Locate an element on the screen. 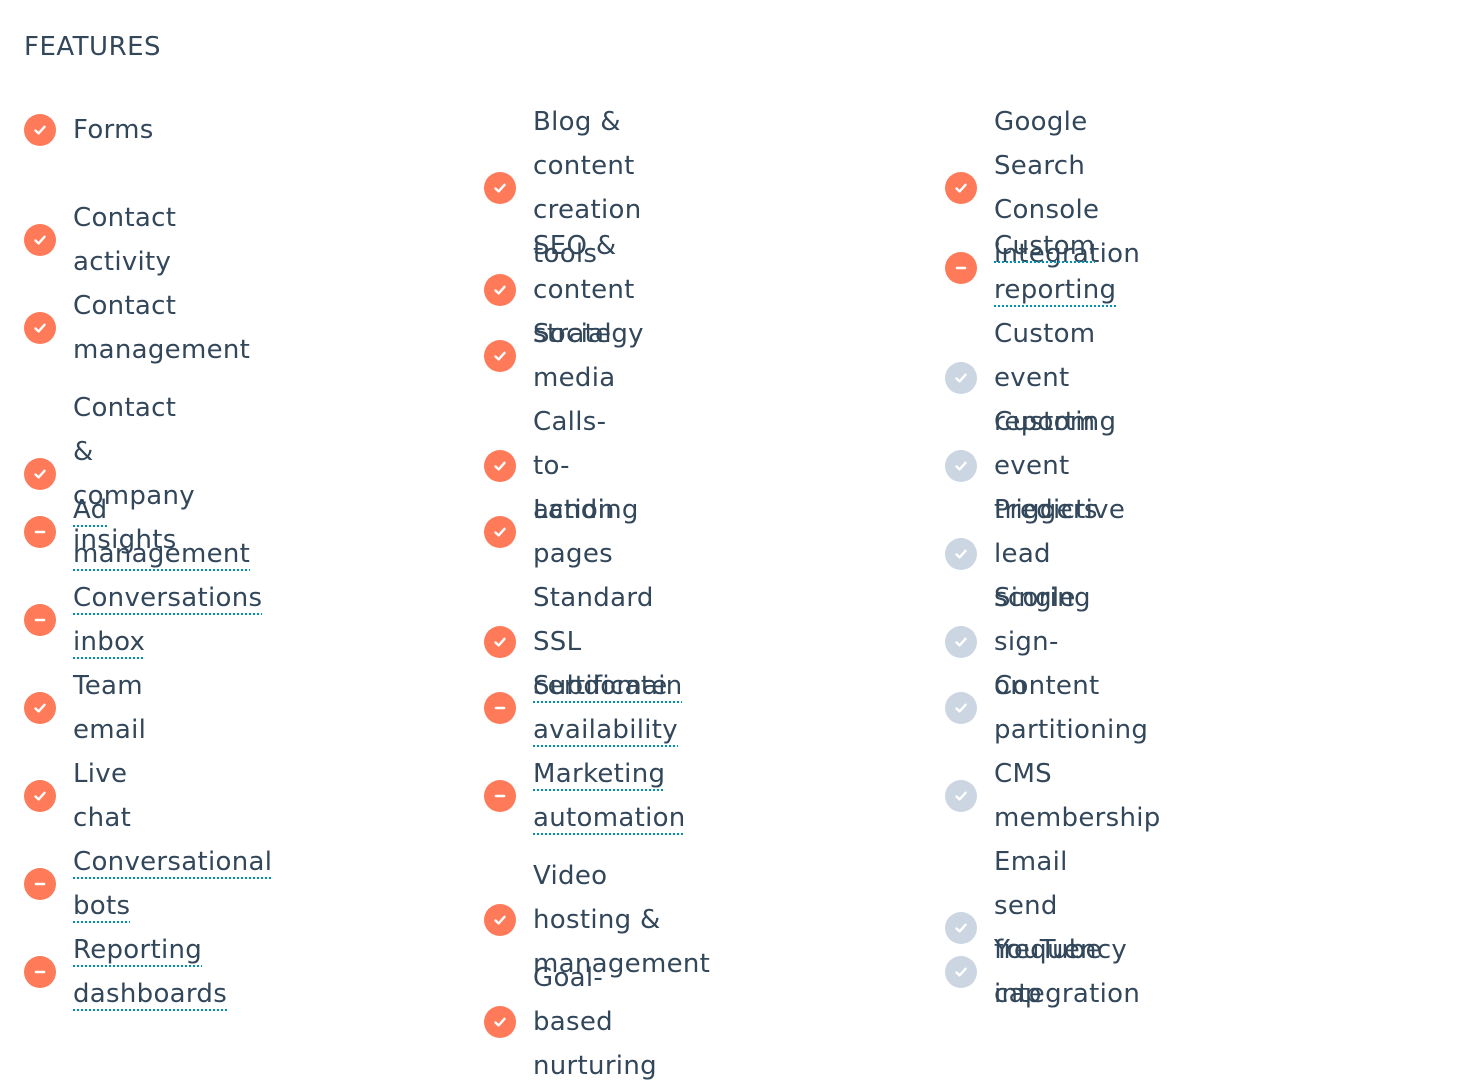 Image resolution: width=1466 pixels, height=1088 pixels. feature-label: Social media is located at coordinates (574, 356).